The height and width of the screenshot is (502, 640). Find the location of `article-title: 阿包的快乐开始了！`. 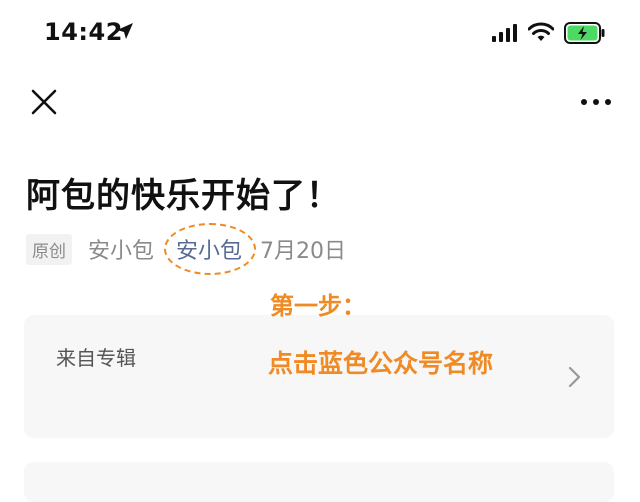

article-title: 阿包的快乐开始了！ is located at coordinates (183, 196).